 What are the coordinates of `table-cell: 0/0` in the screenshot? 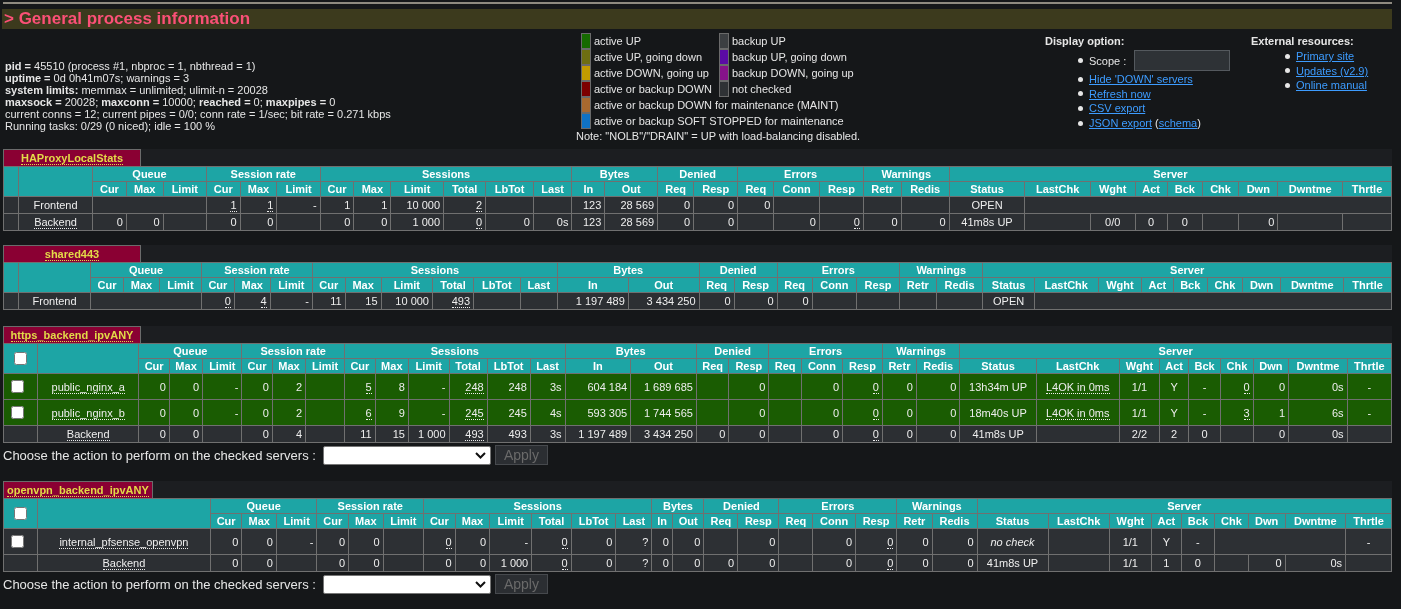 It's located at (1113, 222).